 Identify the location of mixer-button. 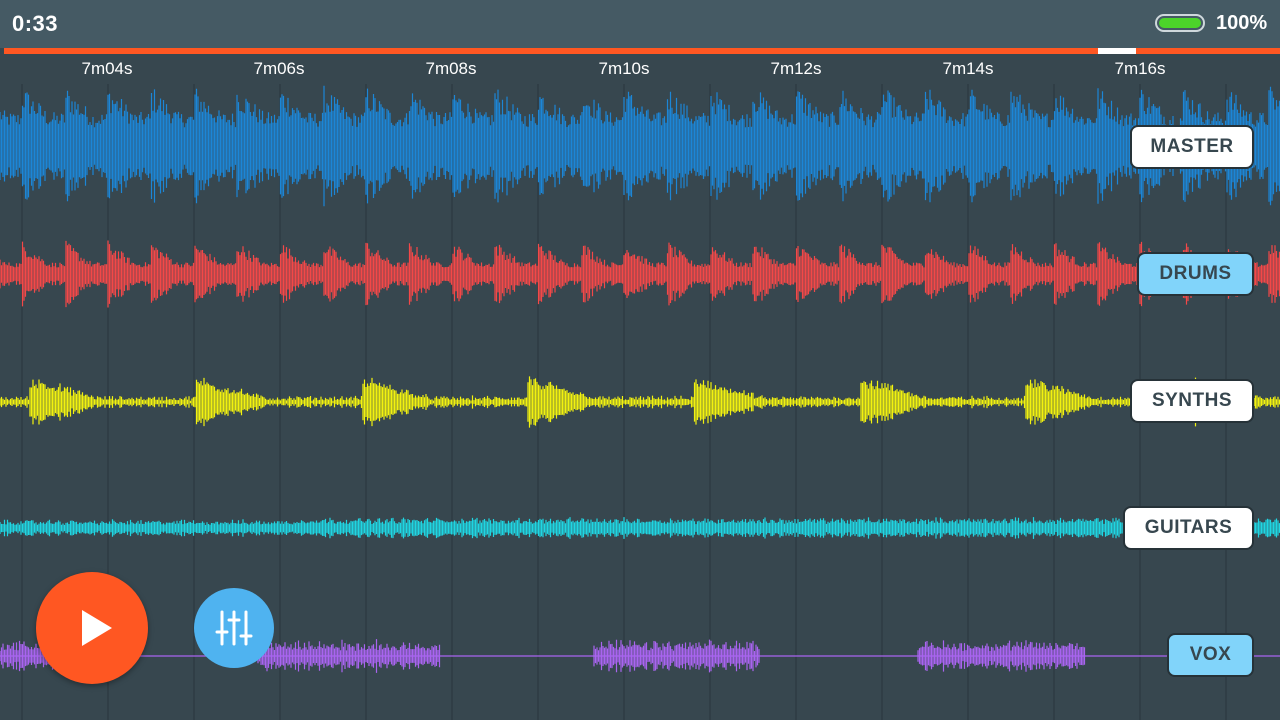
(234, 628).